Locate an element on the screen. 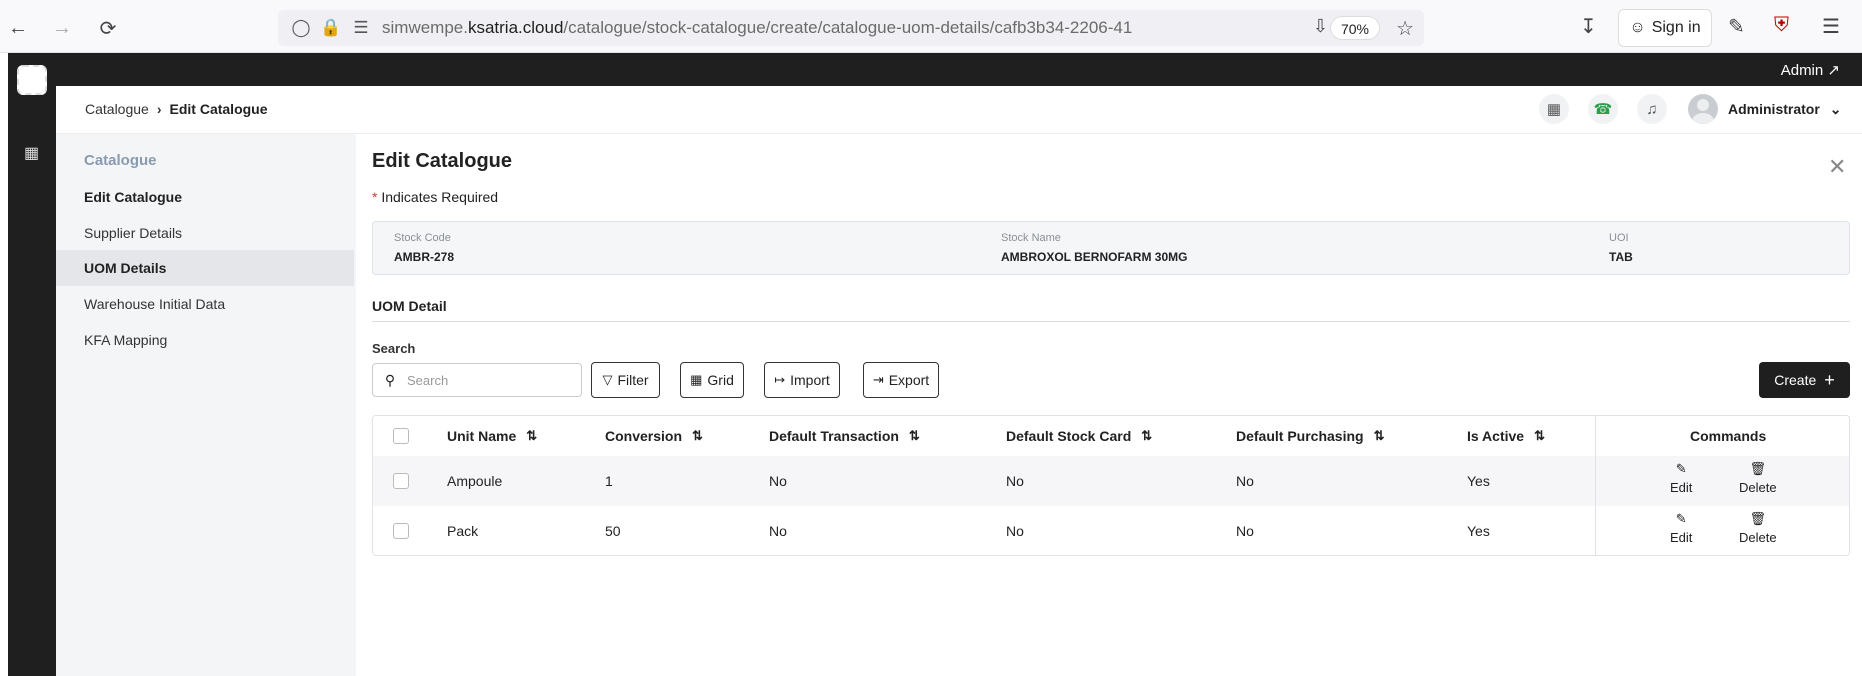 This screenshot has height=676, width=1862. sidebar-item-kfa-mapping: KFA Mapping is located at coordinates (205, 340).